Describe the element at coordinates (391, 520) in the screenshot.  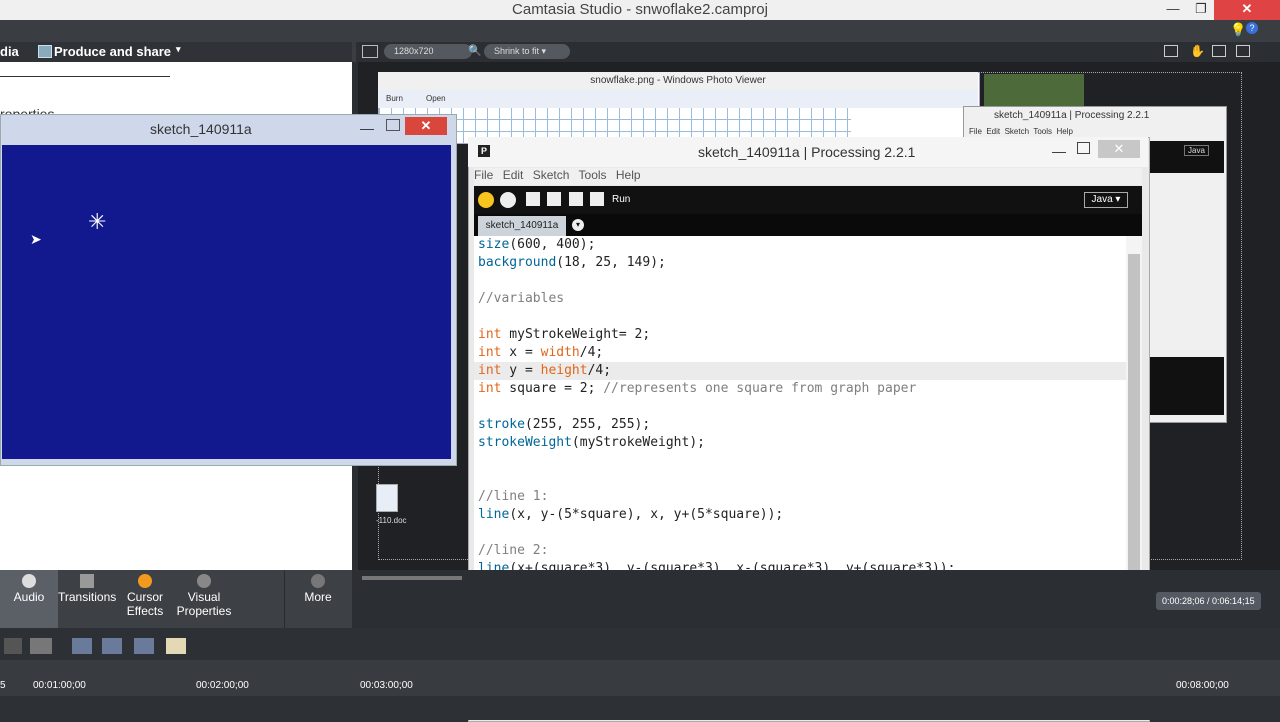
I see `document-label: -110.doc` at that location.